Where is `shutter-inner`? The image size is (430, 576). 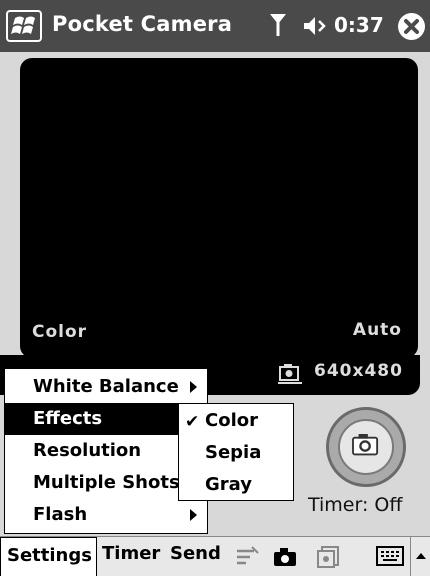 shutter-inner is located at coordinates (366, 447).